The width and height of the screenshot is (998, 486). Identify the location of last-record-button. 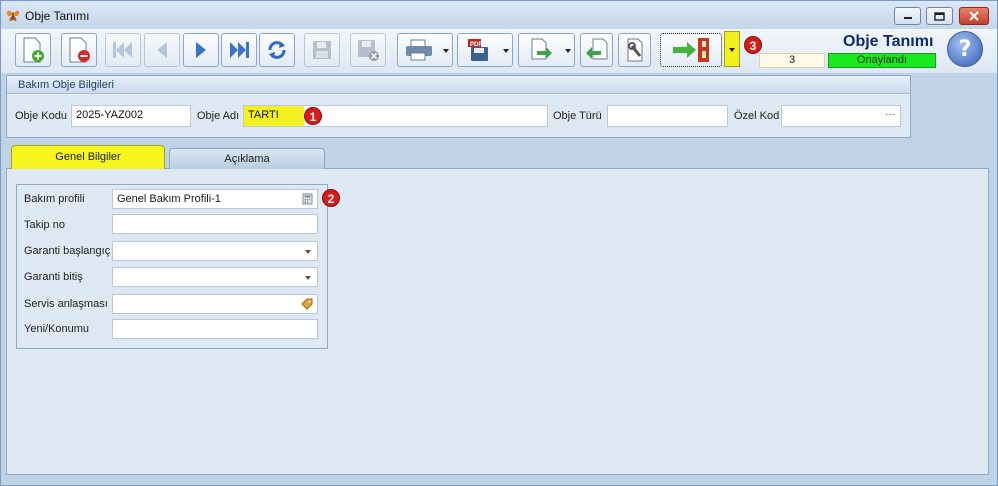
(239, 50).